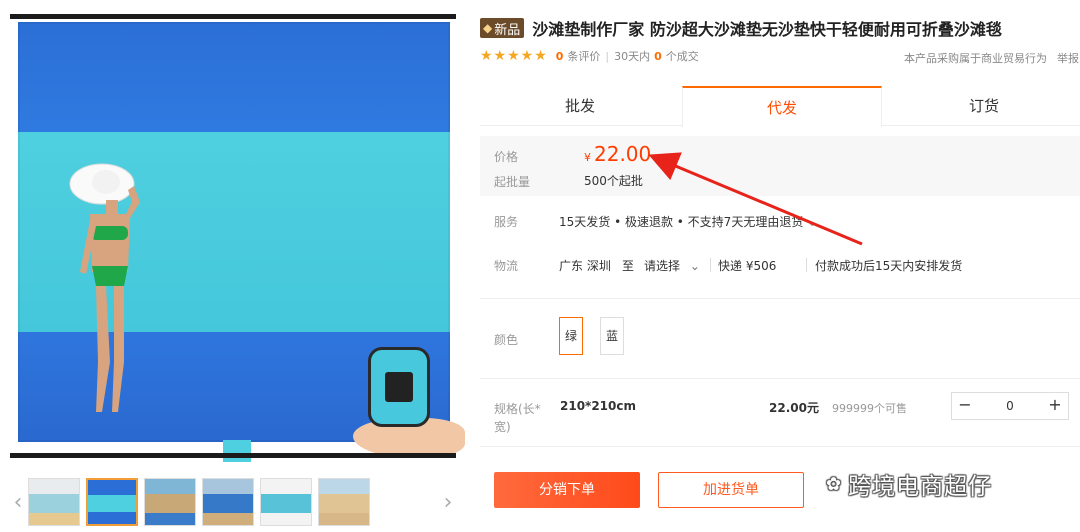 Image resolution: width=1080 pixels, height=532 pixels. Describe the element at coordinates (780, 265) in the screenshot. I see `logistics-row: 物流 广东 深圳 至 请选择 ⌄ 快递 ¥506 付款成功后15天内安排发货` at that location.